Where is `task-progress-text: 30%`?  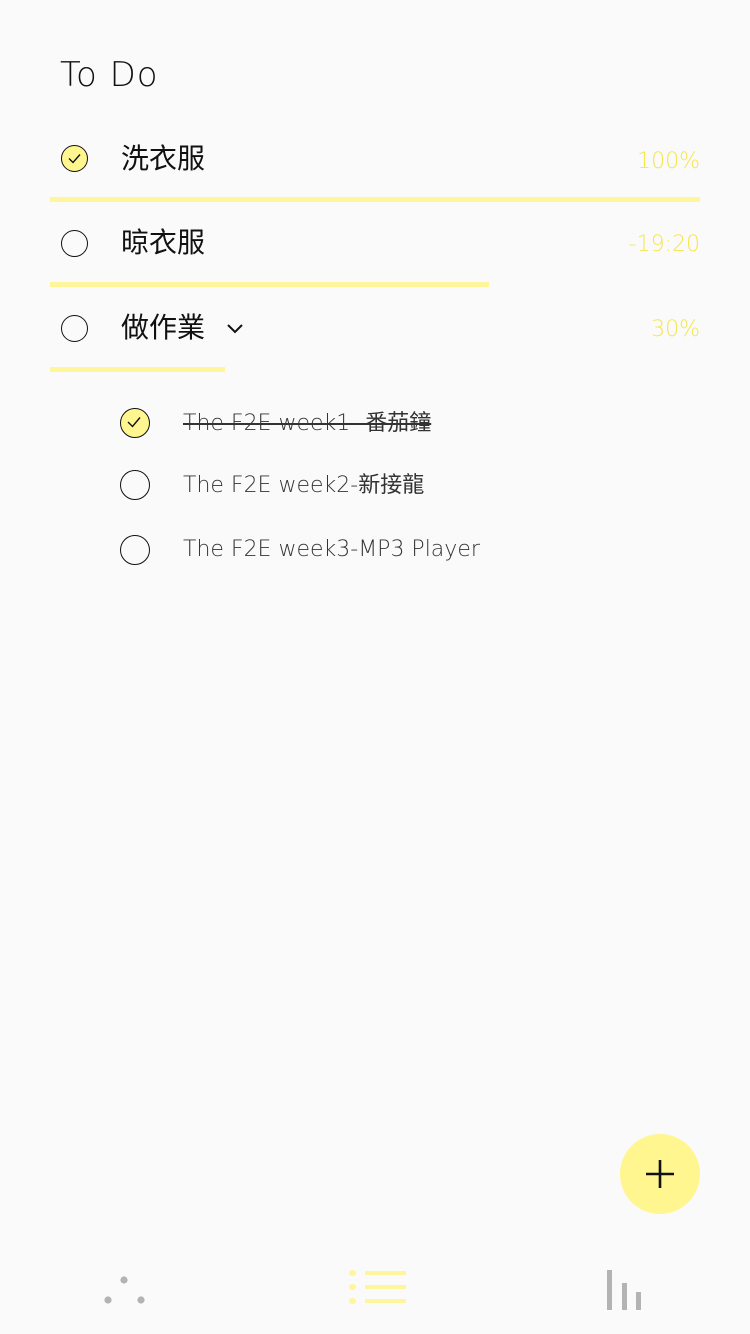 task-progress-text: 30% is located at coordinates (675, 329).